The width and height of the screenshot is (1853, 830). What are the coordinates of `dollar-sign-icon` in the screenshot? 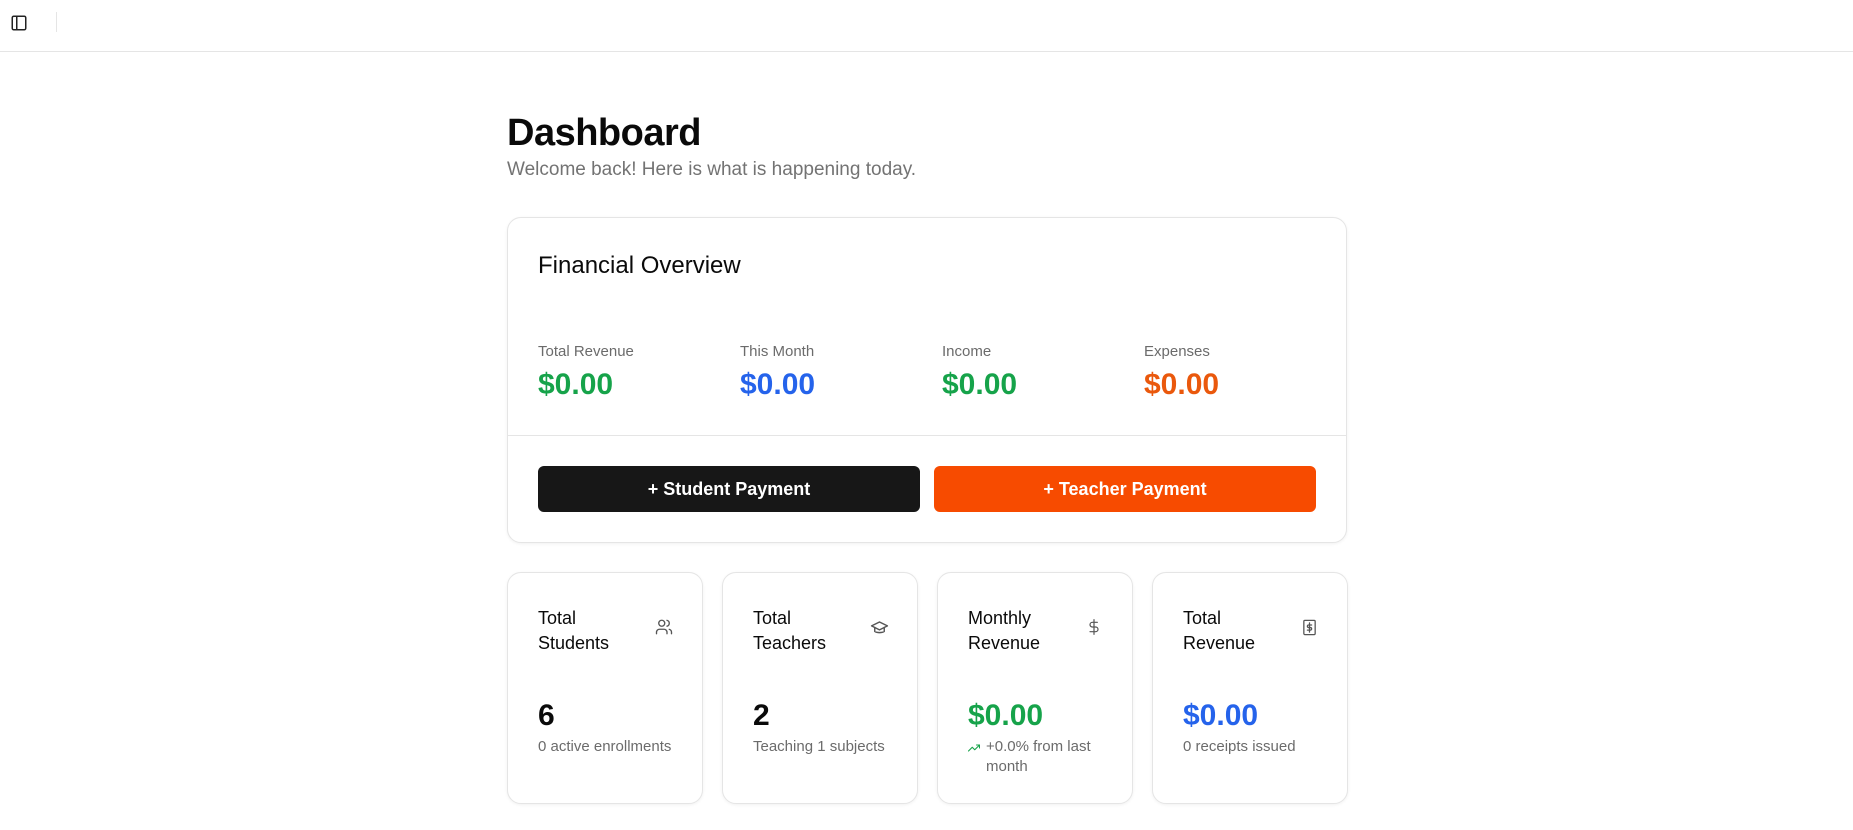 It's located at (1094, 627).